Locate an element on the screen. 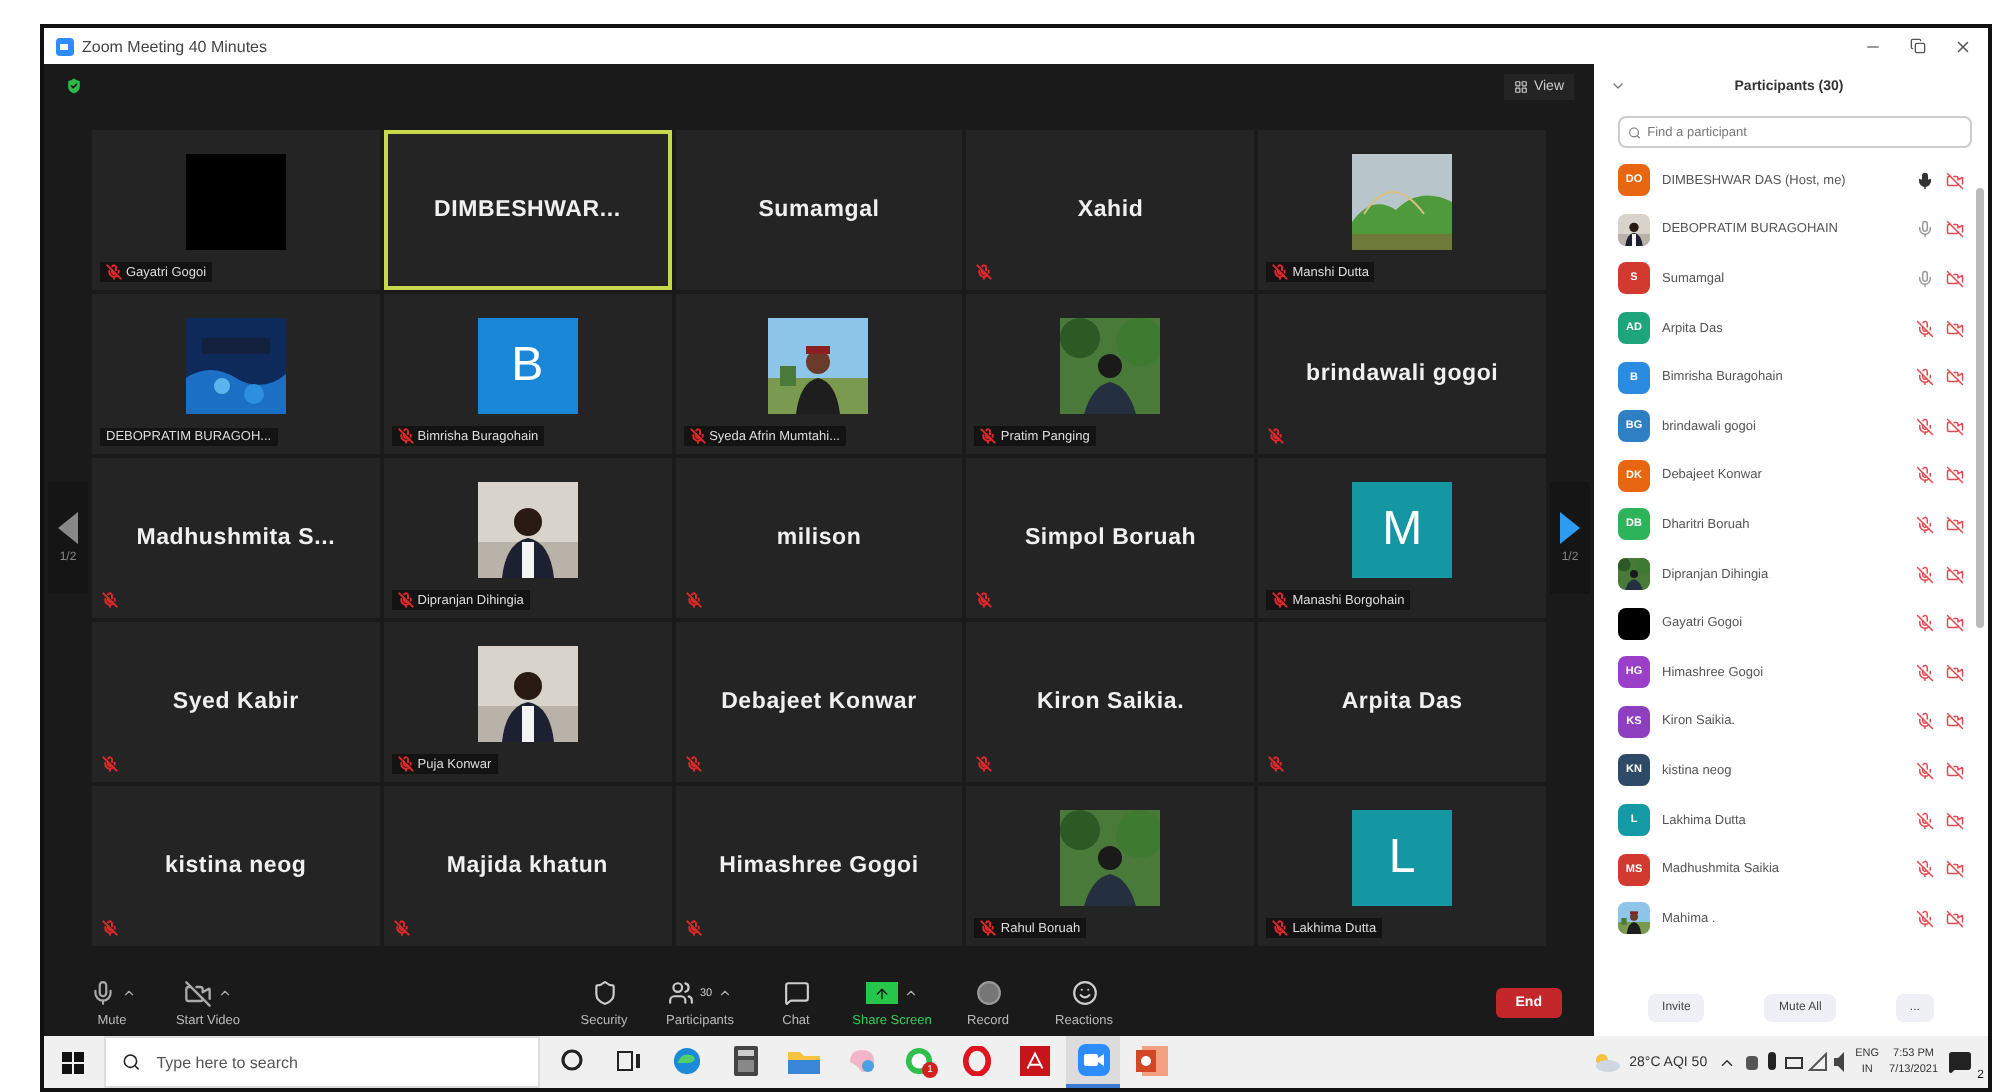 The image size is (2000, 1092). close-icon is located at coordinates (1963, 46).